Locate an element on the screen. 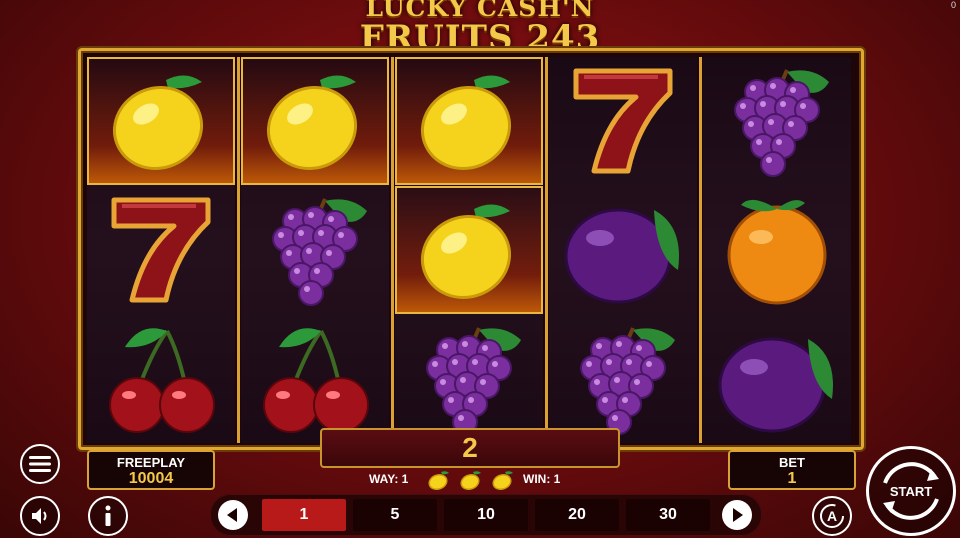 The image size is (960, 538). bet-selector: 1 5 10 20 30 is located at coordinates (486, 515).